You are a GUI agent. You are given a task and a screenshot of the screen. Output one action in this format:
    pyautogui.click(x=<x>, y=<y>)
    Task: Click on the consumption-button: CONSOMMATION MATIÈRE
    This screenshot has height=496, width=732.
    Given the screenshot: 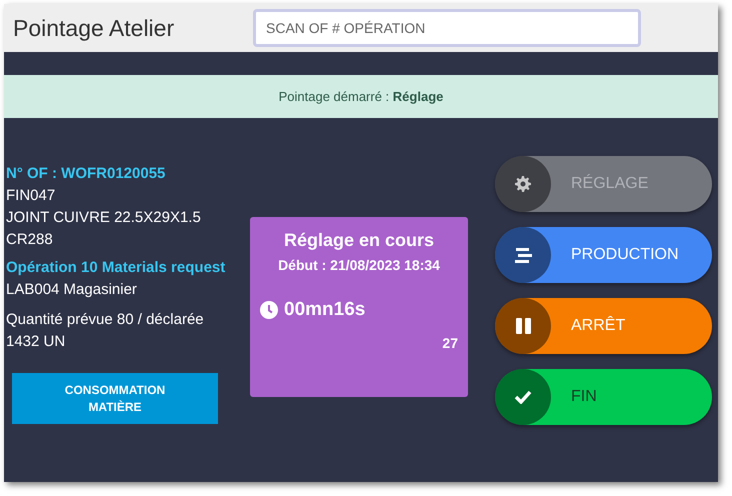 What is the action you would take?
    pyautogui.click(x=115, y=398)
    